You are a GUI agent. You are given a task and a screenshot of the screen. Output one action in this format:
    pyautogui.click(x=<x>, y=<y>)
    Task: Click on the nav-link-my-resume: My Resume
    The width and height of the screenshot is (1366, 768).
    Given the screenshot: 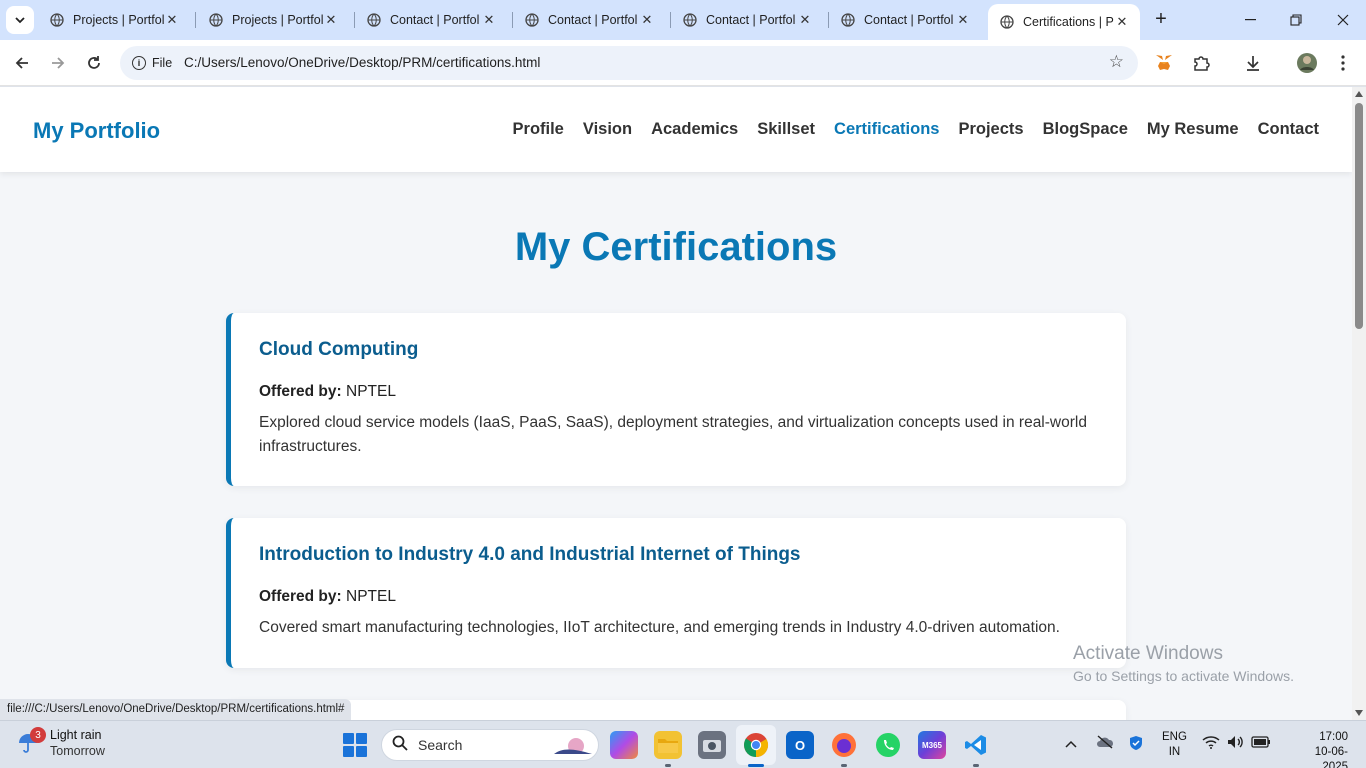 What is the action you would take?
    pyautogui.click(x=1193, y=129)
    